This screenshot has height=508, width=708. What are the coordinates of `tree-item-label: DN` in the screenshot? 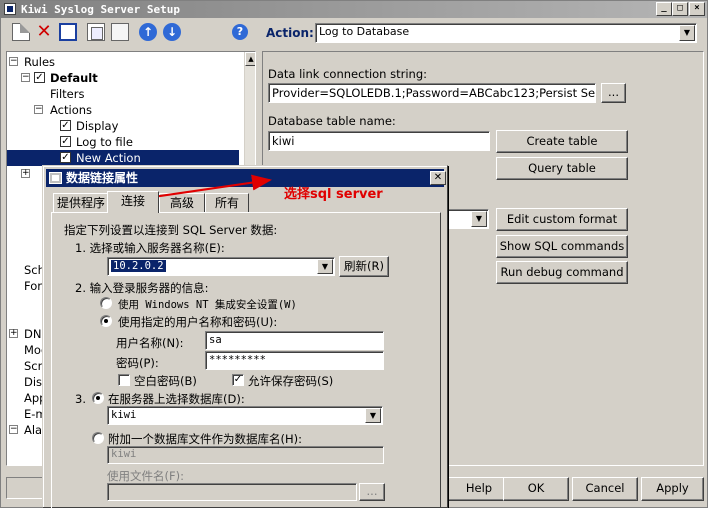 It's located at (33, 334).